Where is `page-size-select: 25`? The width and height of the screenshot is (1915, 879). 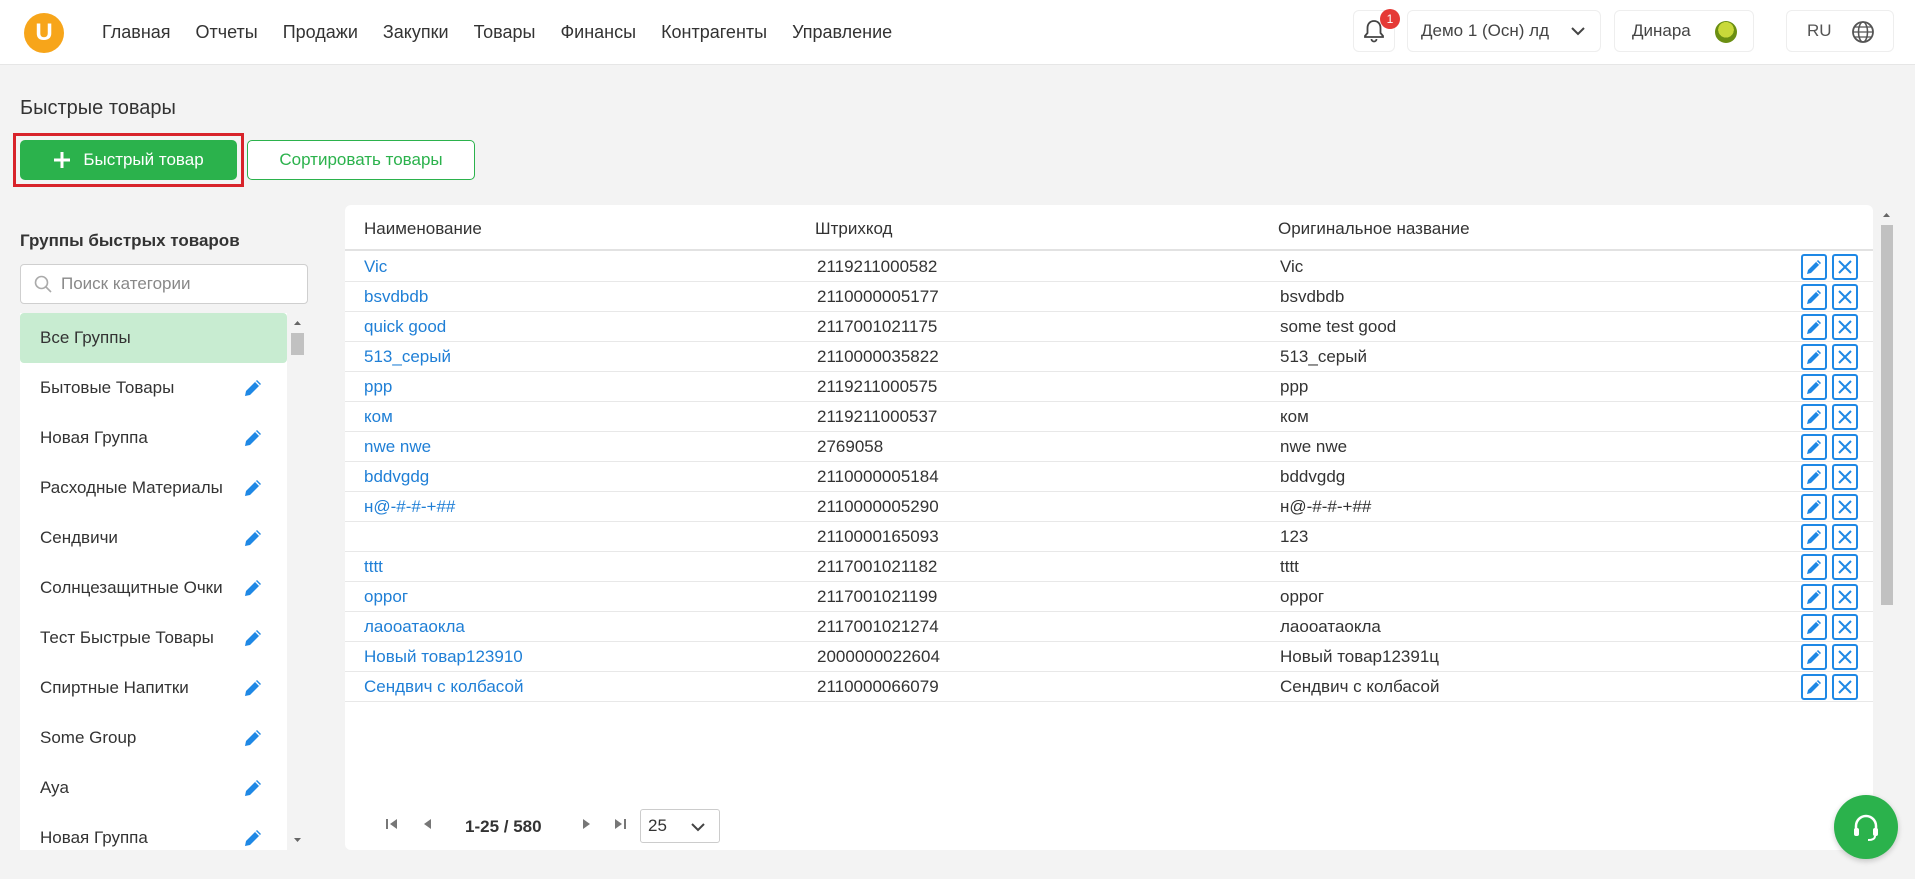
page-size-select: 25 is located at coordinates (680, 826).